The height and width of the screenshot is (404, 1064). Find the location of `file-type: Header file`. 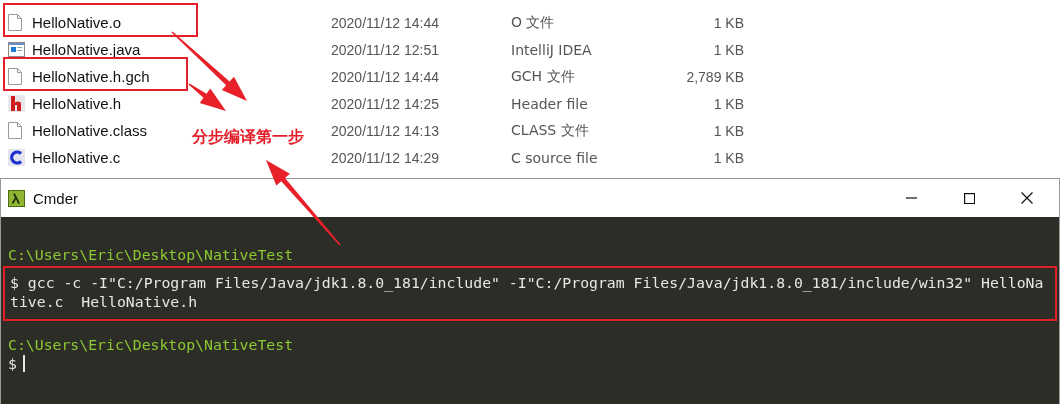

file-type: Header file is located at coordinates (550, 103).